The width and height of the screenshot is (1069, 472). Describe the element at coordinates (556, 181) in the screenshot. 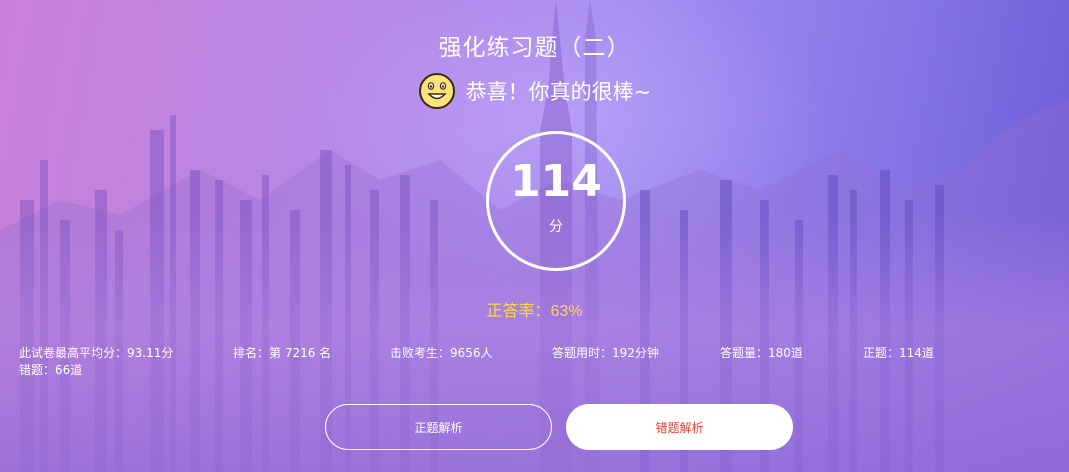

I see `score-value: 114` at that location.